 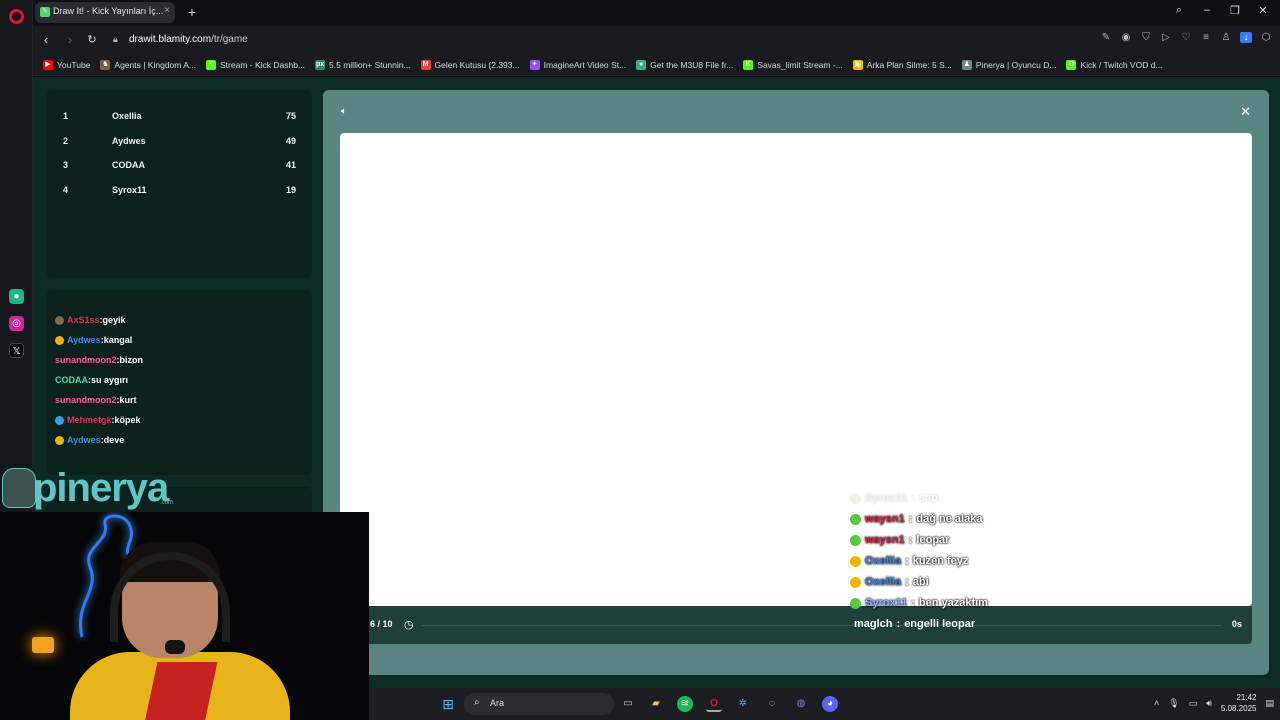 I want to click on app-icon-2: ◌, so click(x=772, y=704).